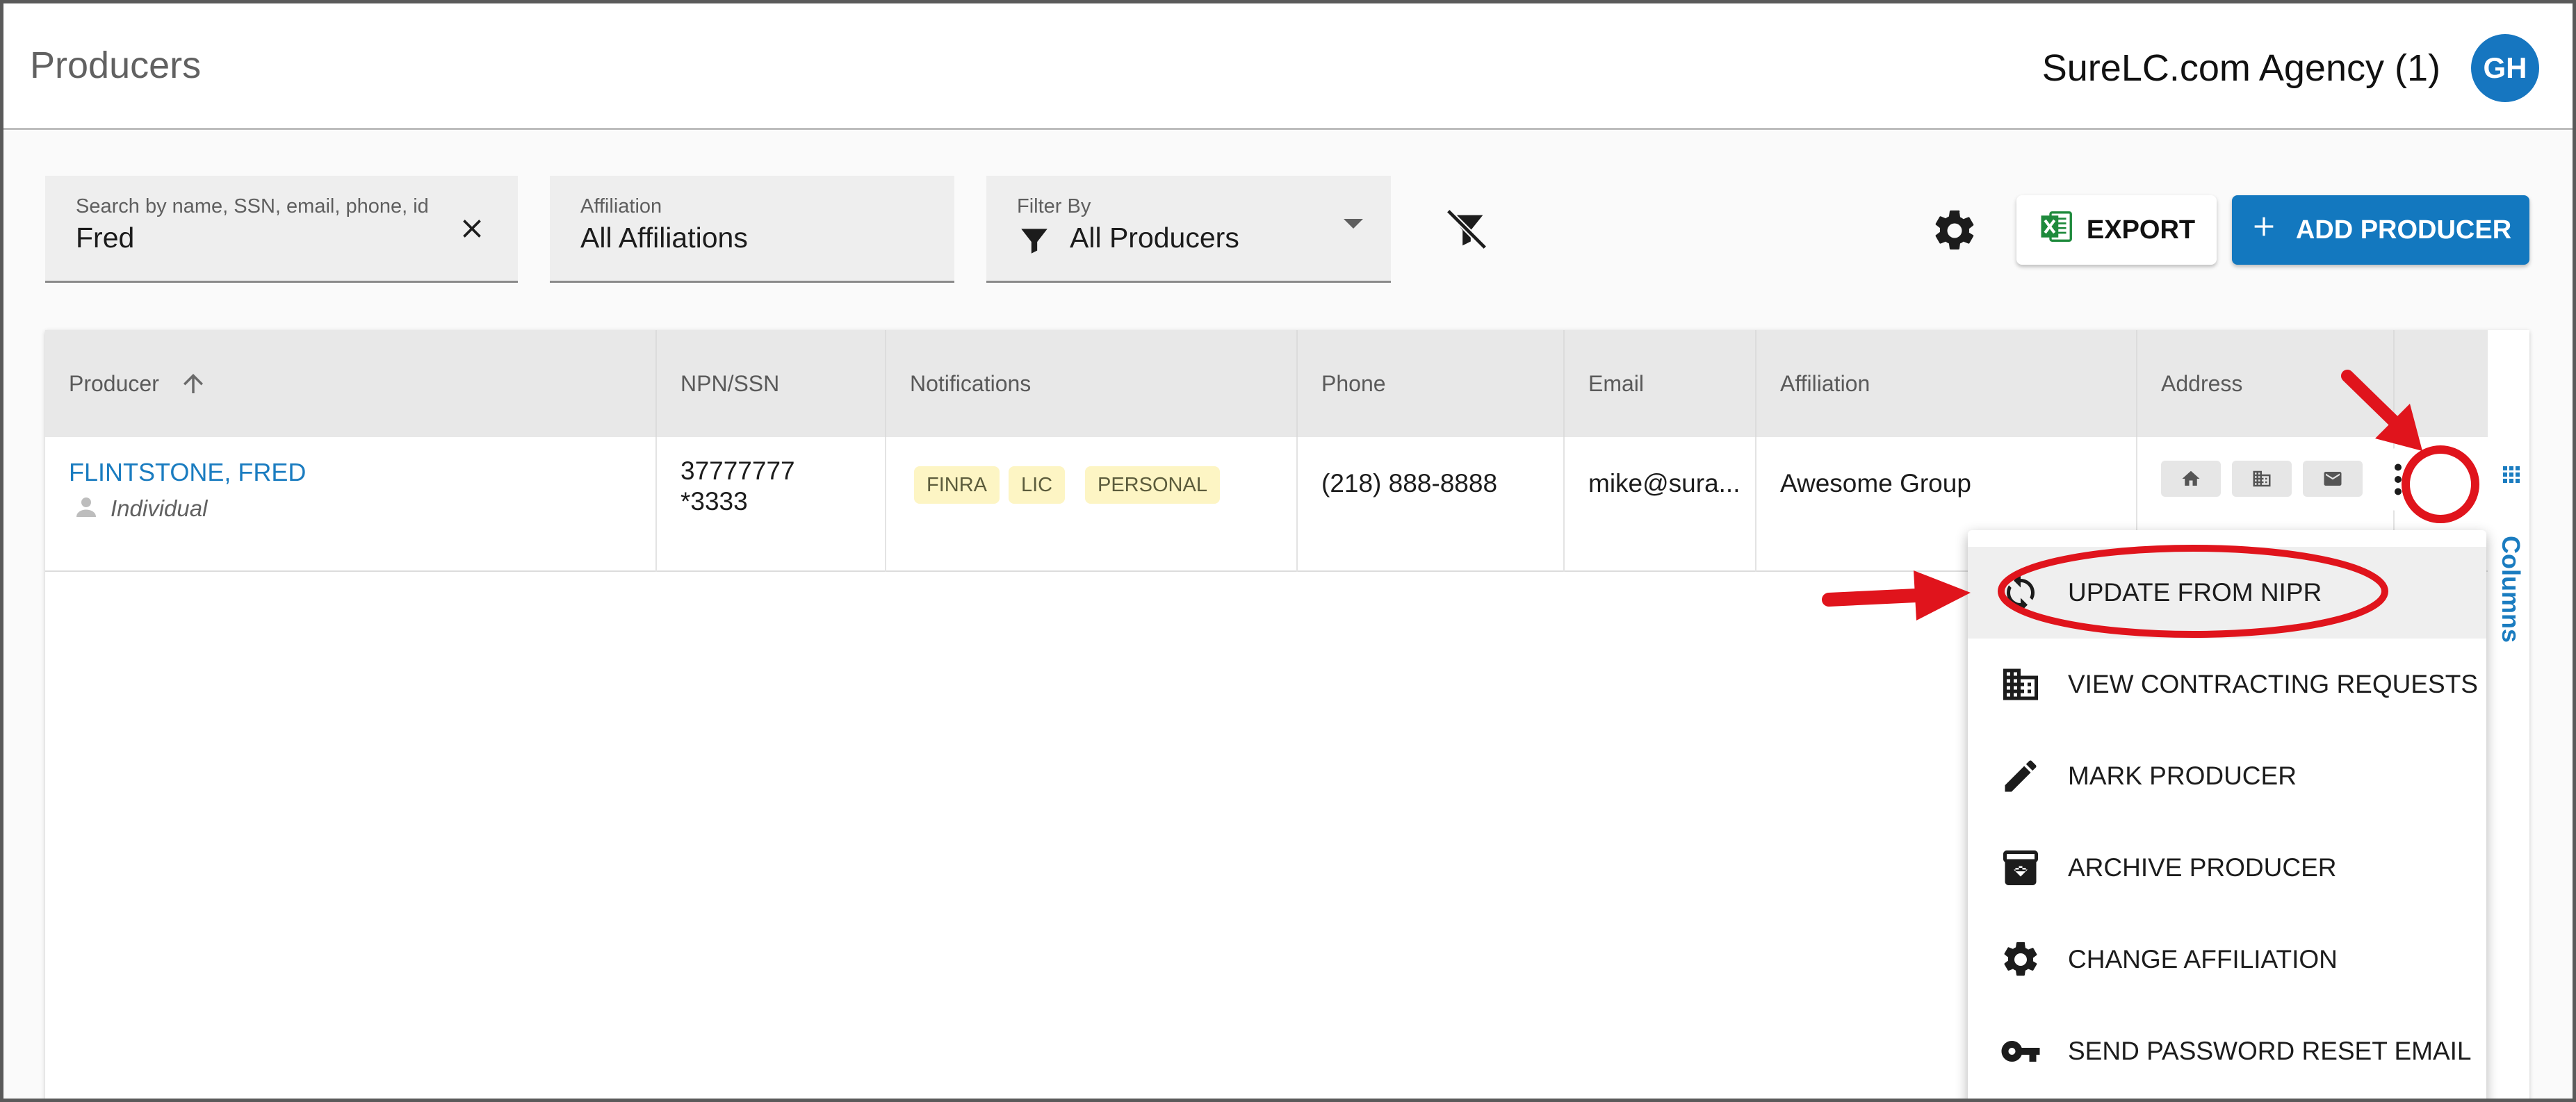 The height and width of the screenshot is (1102, 2576). What do you see at coordinates (2440, 484) in the screenshot?
I see `annotation-circle-more` at bounding box center [2440, 484].